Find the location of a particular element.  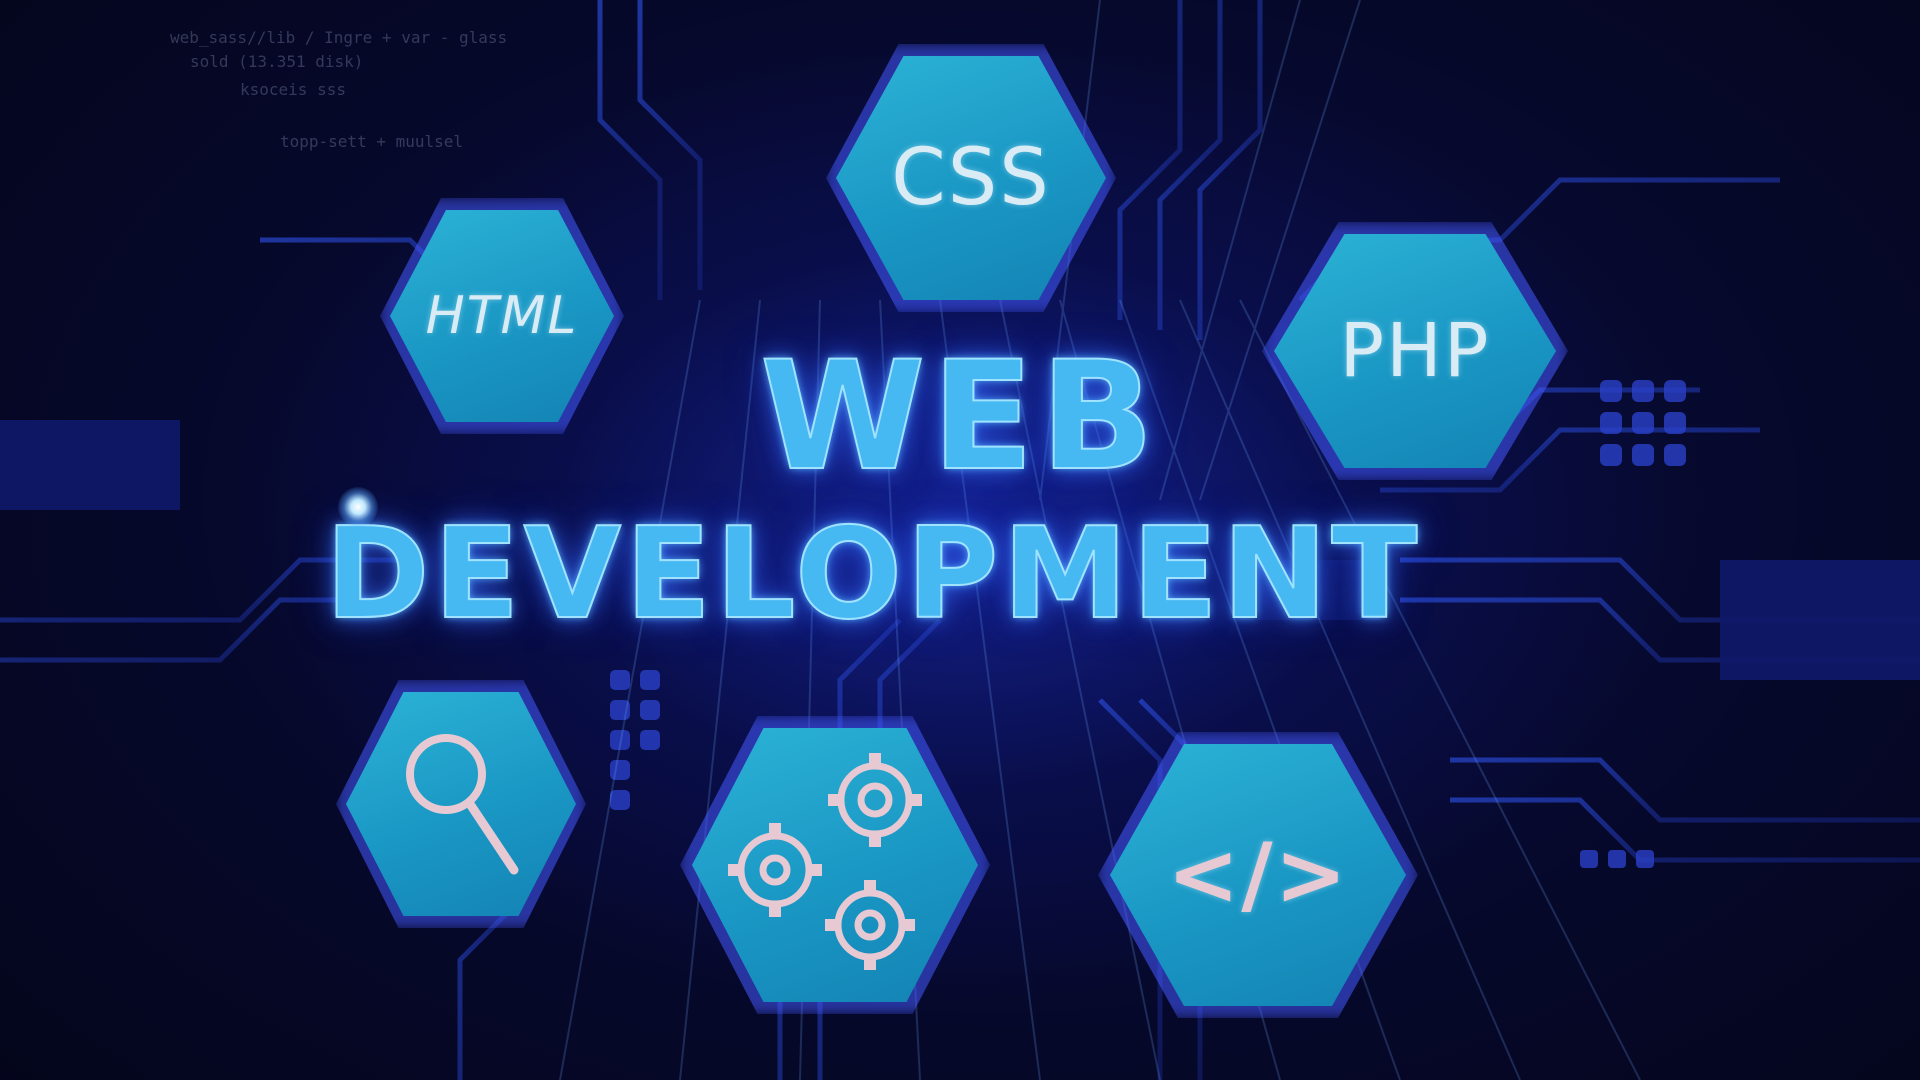

background-code-line: topp-sett + muulsel is located at coordinates (372, 141).